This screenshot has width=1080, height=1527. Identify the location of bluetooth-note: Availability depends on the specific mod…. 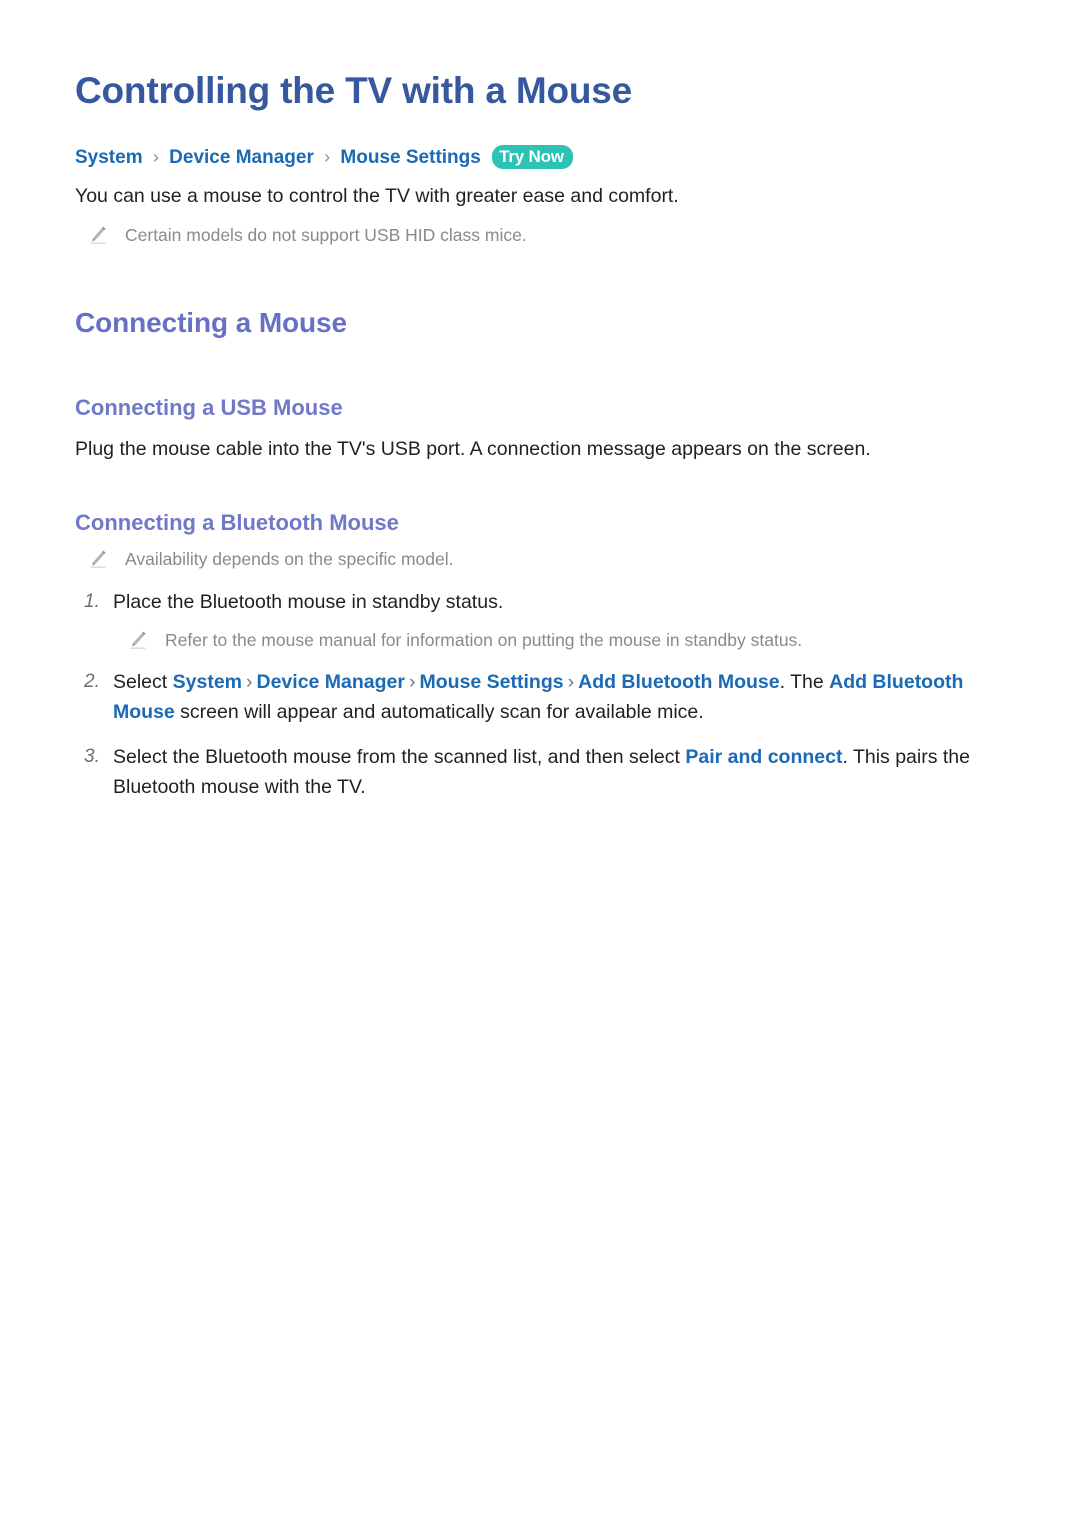
(546, 559).